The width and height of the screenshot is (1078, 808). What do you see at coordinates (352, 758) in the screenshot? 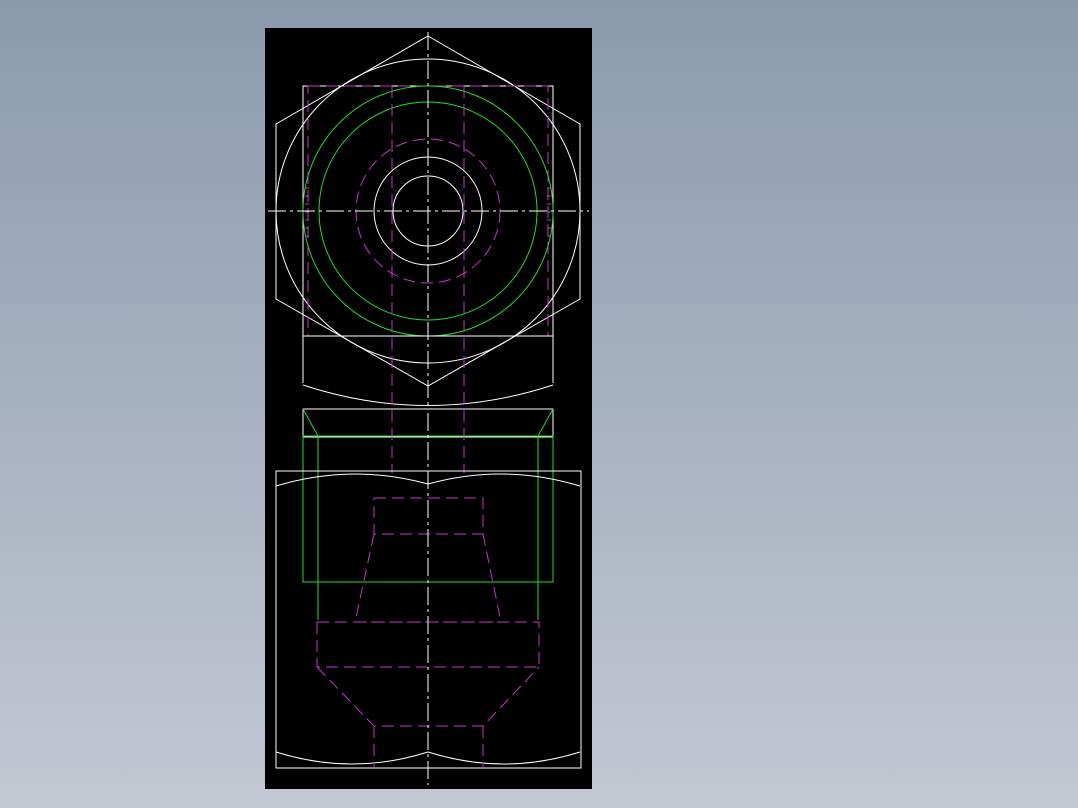
I see `lower-hex-bottom-arc-left` at bounding box center [352, 758].